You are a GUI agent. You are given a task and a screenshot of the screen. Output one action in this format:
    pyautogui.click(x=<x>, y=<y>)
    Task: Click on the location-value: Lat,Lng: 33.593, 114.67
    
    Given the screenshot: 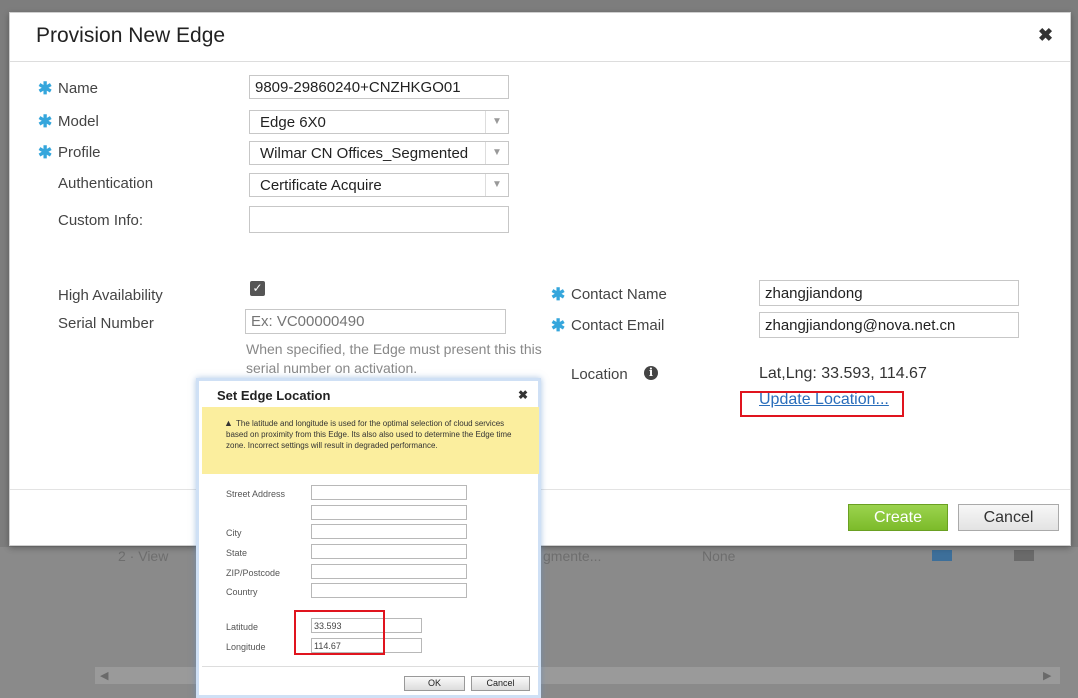 What is the action you would take?
    pyautogui.click(x=843, y=373)
    